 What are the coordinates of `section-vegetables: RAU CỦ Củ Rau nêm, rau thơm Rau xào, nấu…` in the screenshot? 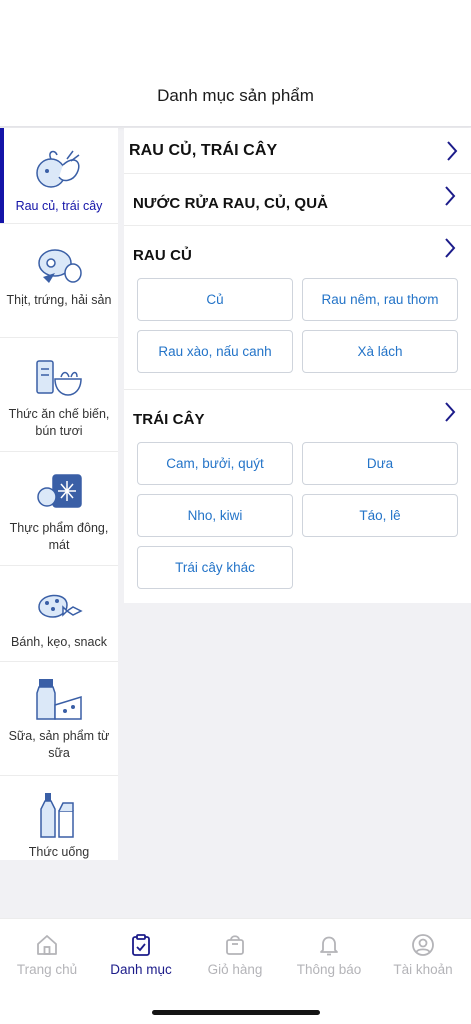 It's located at (297, 308).